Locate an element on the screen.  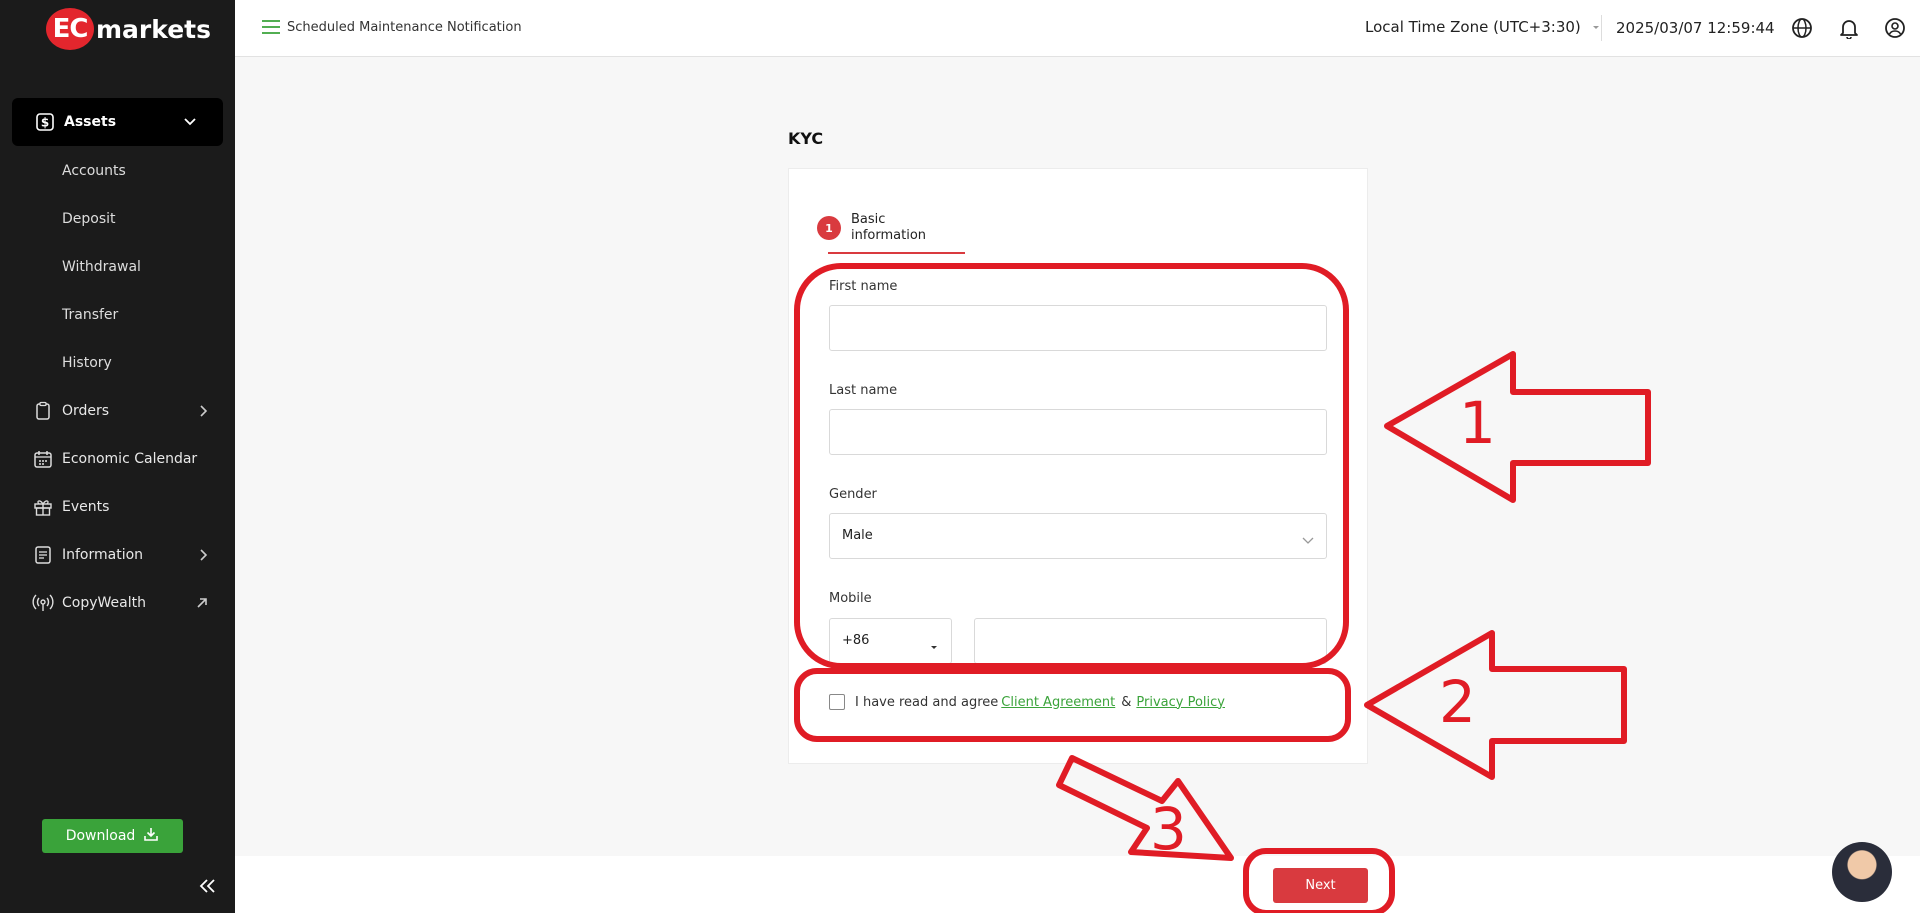
page-title: KYC is located at coordinates (806, 138).